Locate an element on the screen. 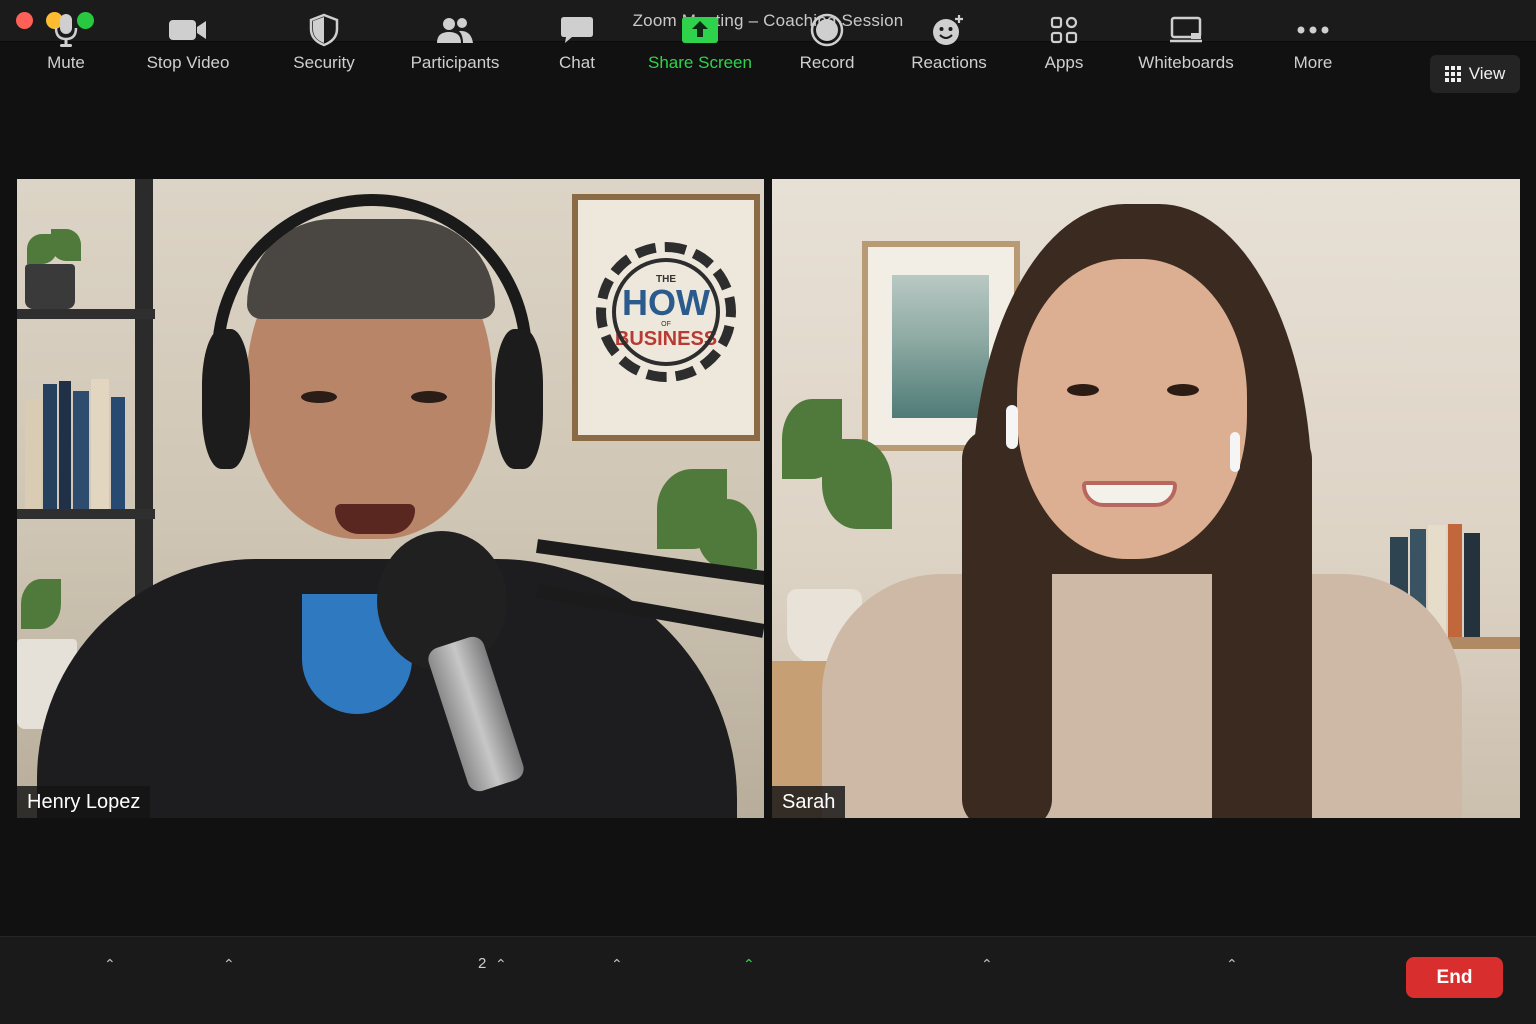 Image resolution: width=1536 pixels, height=1024 pixels. participants-button: Participants is located at coordinates (455, 46).